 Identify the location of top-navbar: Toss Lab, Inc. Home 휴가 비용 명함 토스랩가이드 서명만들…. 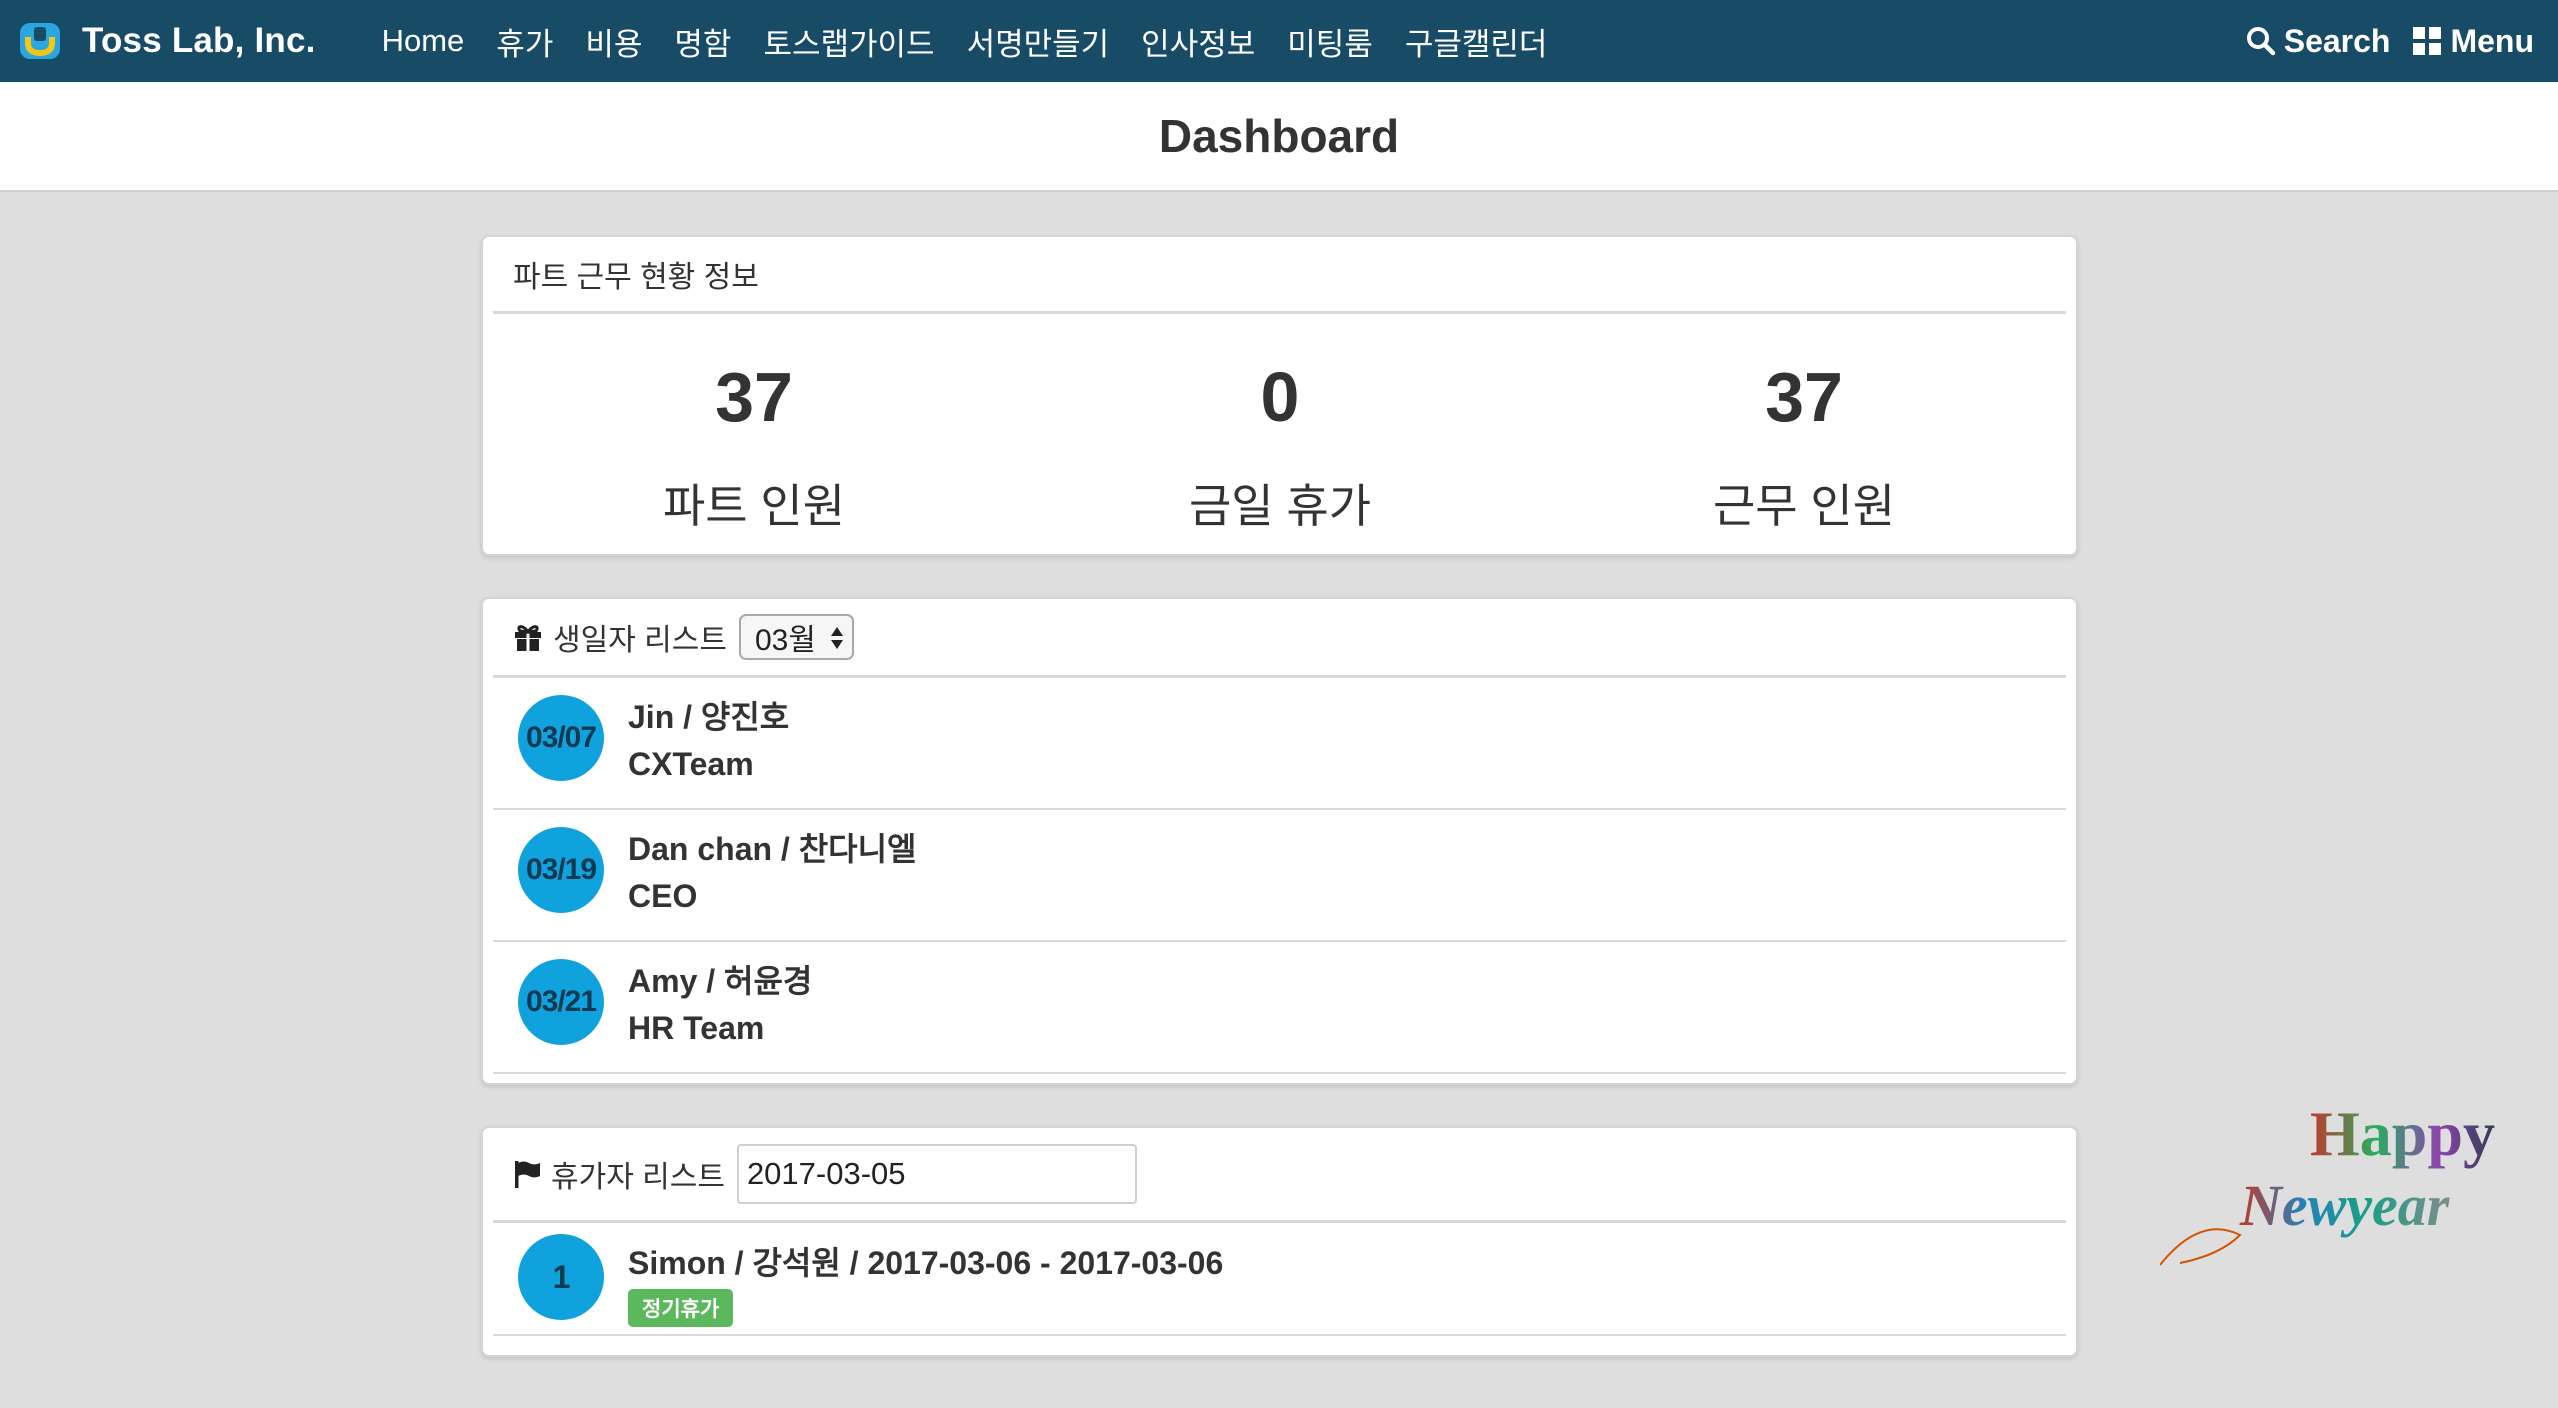
(1279, 41).